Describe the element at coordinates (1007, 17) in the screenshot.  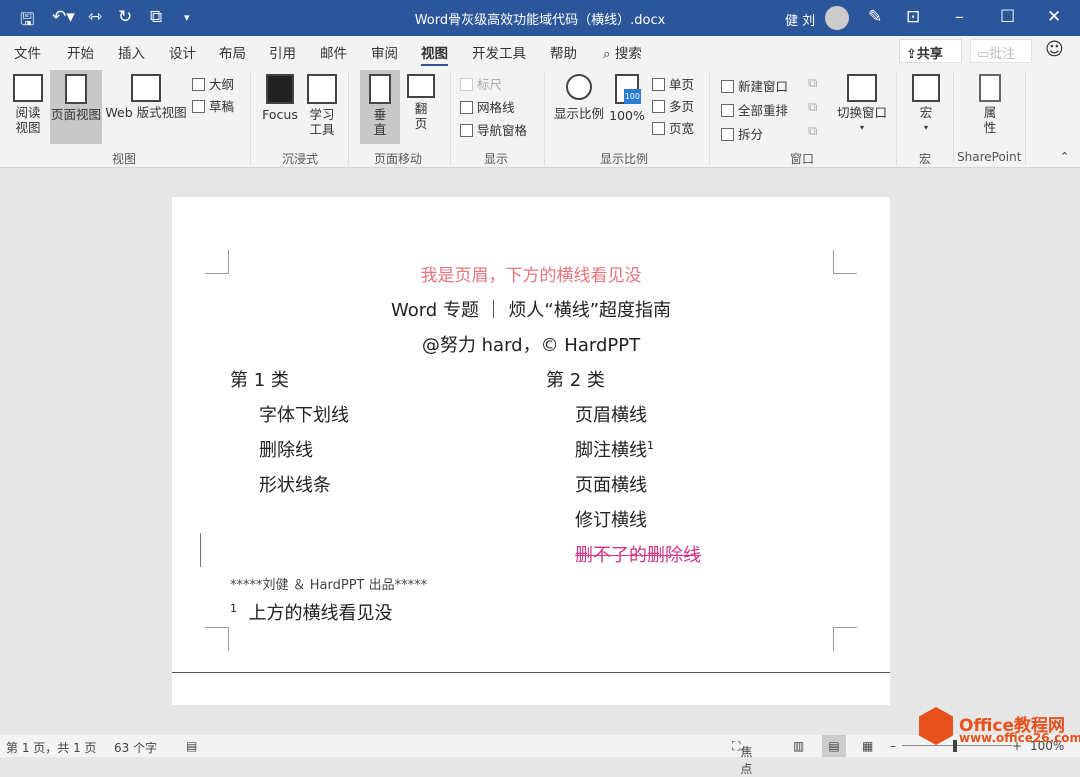
I see `maximize-icon: ☐` at that location.